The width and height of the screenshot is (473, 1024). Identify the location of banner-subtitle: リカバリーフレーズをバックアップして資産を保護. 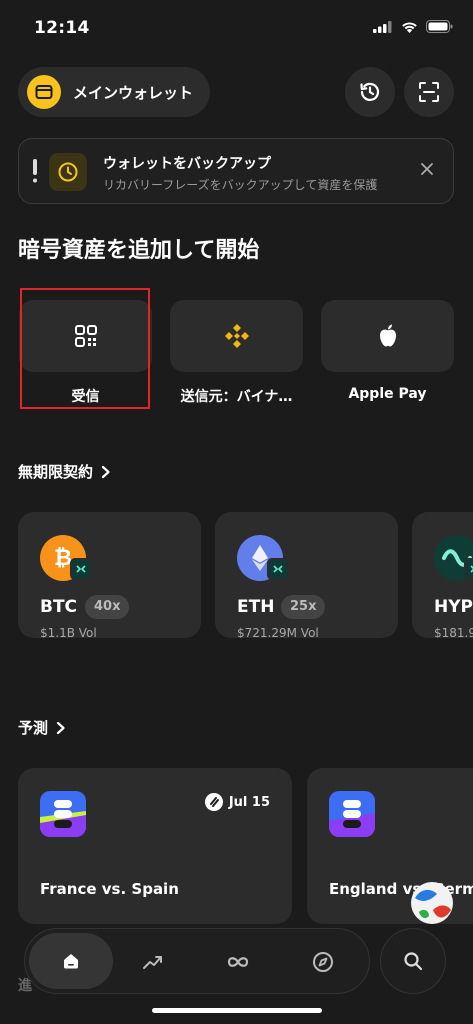
(240, 185).